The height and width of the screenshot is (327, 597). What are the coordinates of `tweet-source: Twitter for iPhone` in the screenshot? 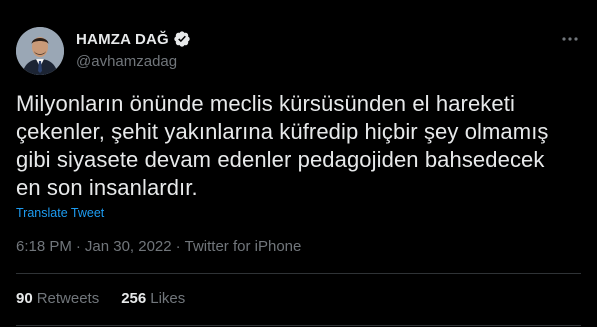 It's located at (243, 246).